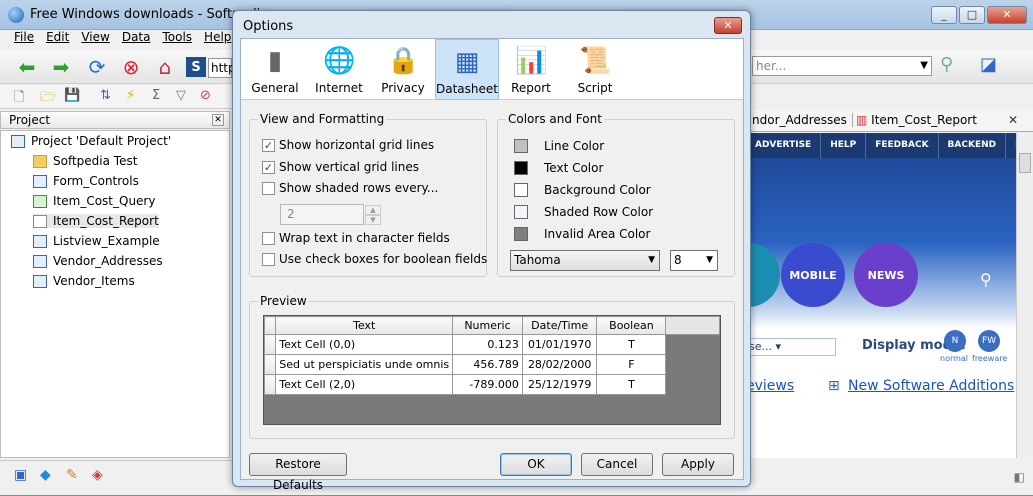  What do you see at coordinates (467, 69) in the screenshot?
I see `tab-datasheet: ▦ Datasheet` at bounding box center [467, 69].